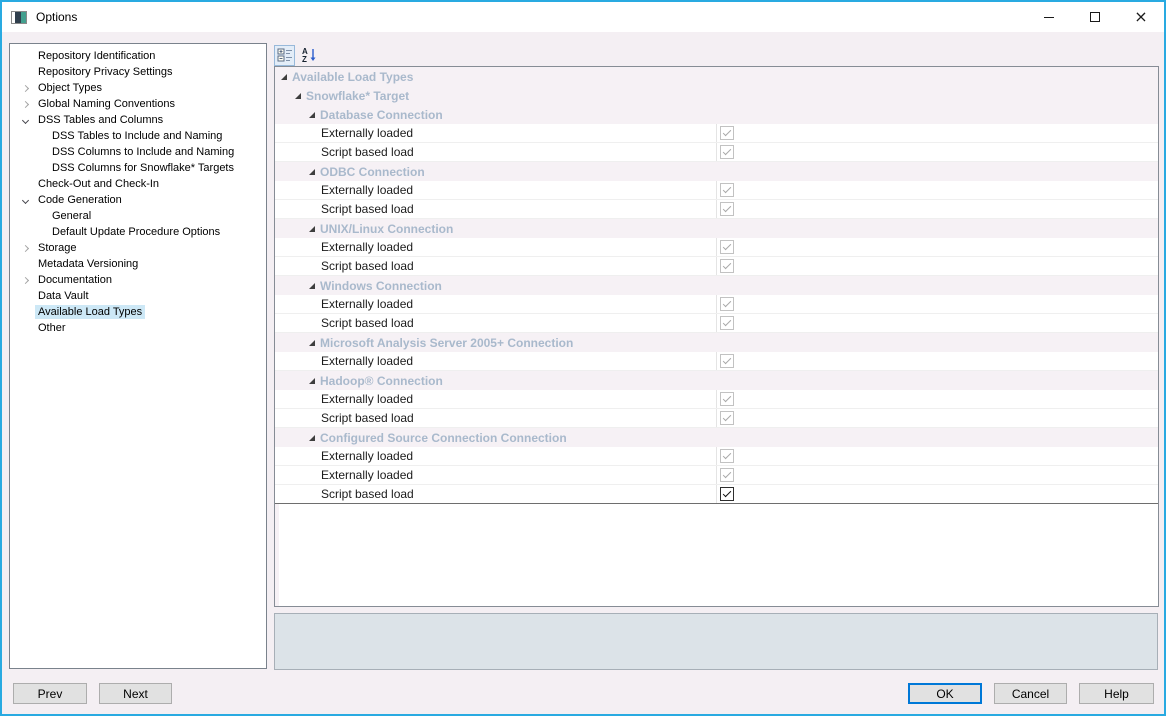 The width and height of the screenshot is (1166, 716). Describe the element at coordinates (138, 56) in the screenshot. I see `sidebar-item-repository-identification: Repository Identification` at that location.